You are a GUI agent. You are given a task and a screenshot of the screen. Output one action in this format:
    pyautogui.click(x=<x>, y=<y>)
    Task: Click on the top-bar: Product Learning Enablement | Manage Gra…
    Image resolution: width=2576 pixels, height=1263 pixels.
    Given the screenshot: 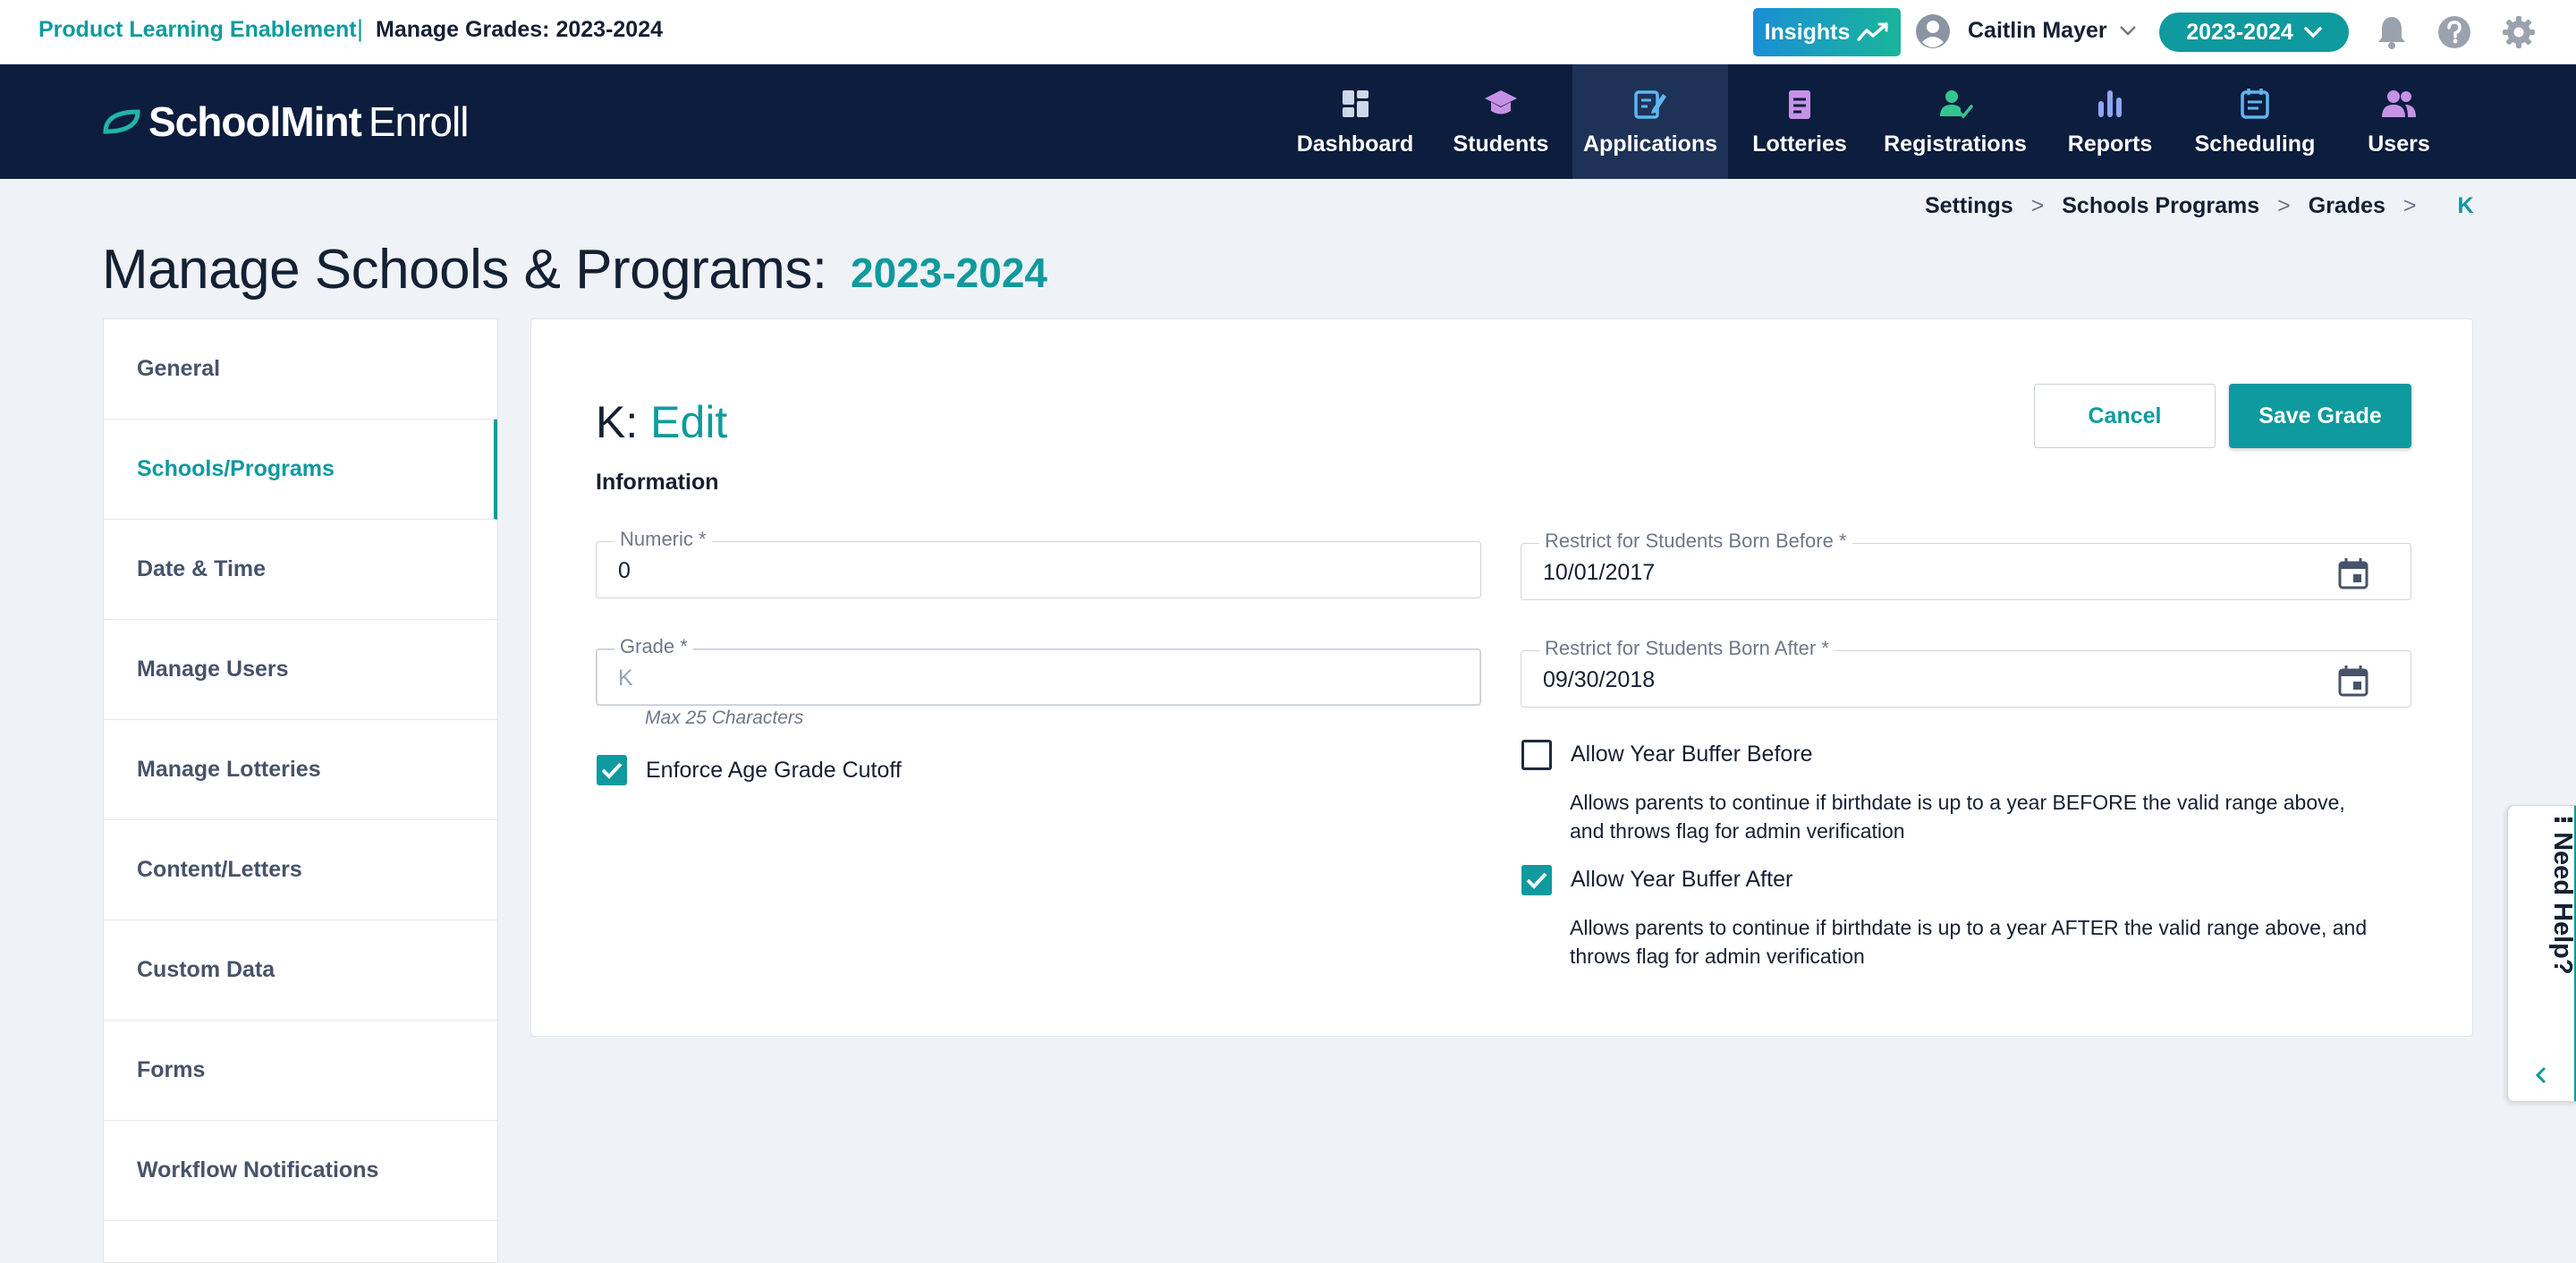 What is the action you would take?
    pyautogui.click(x=1288, y=32)
    